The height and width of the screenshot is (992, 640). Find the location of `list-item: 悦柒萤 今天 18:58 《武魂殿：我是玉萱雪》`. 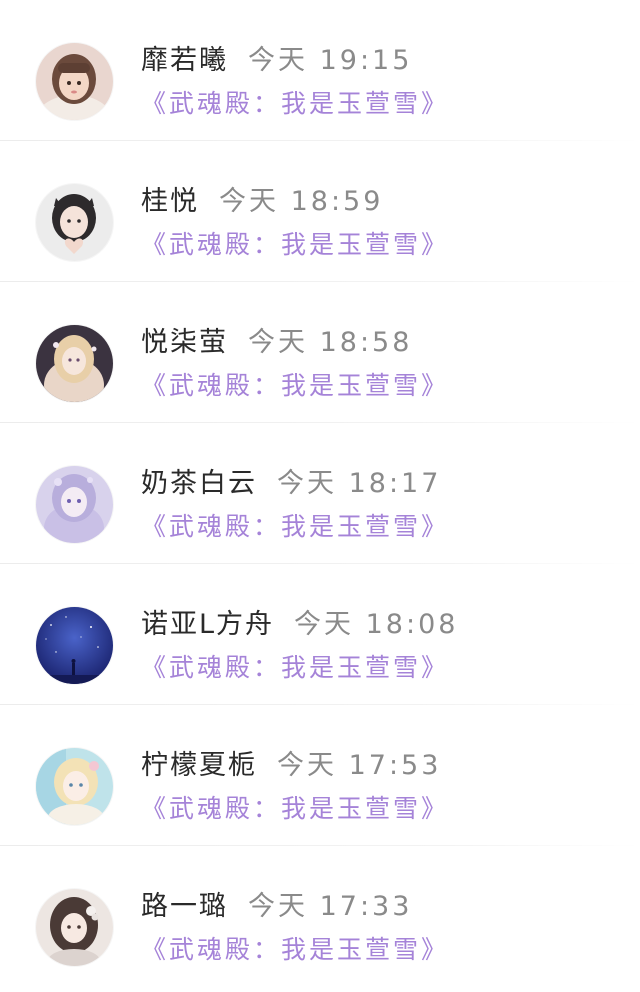

list-item: 悦柒萤 今天 18:58 《武魂殿：我是玉萱雪》 is located at coordinates (320, 352).